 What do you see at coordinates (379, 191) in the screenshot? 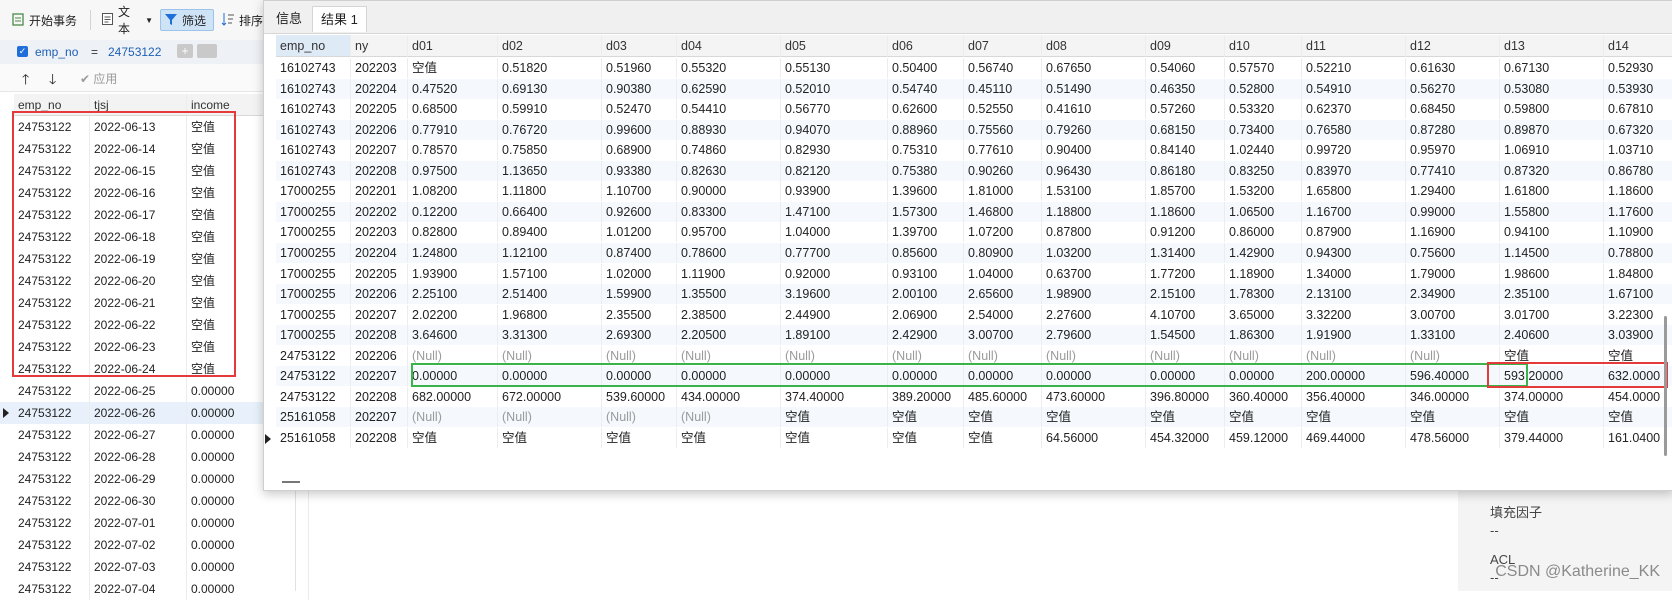
I see `result-cell: 202201` at bounding box center [379, 191].